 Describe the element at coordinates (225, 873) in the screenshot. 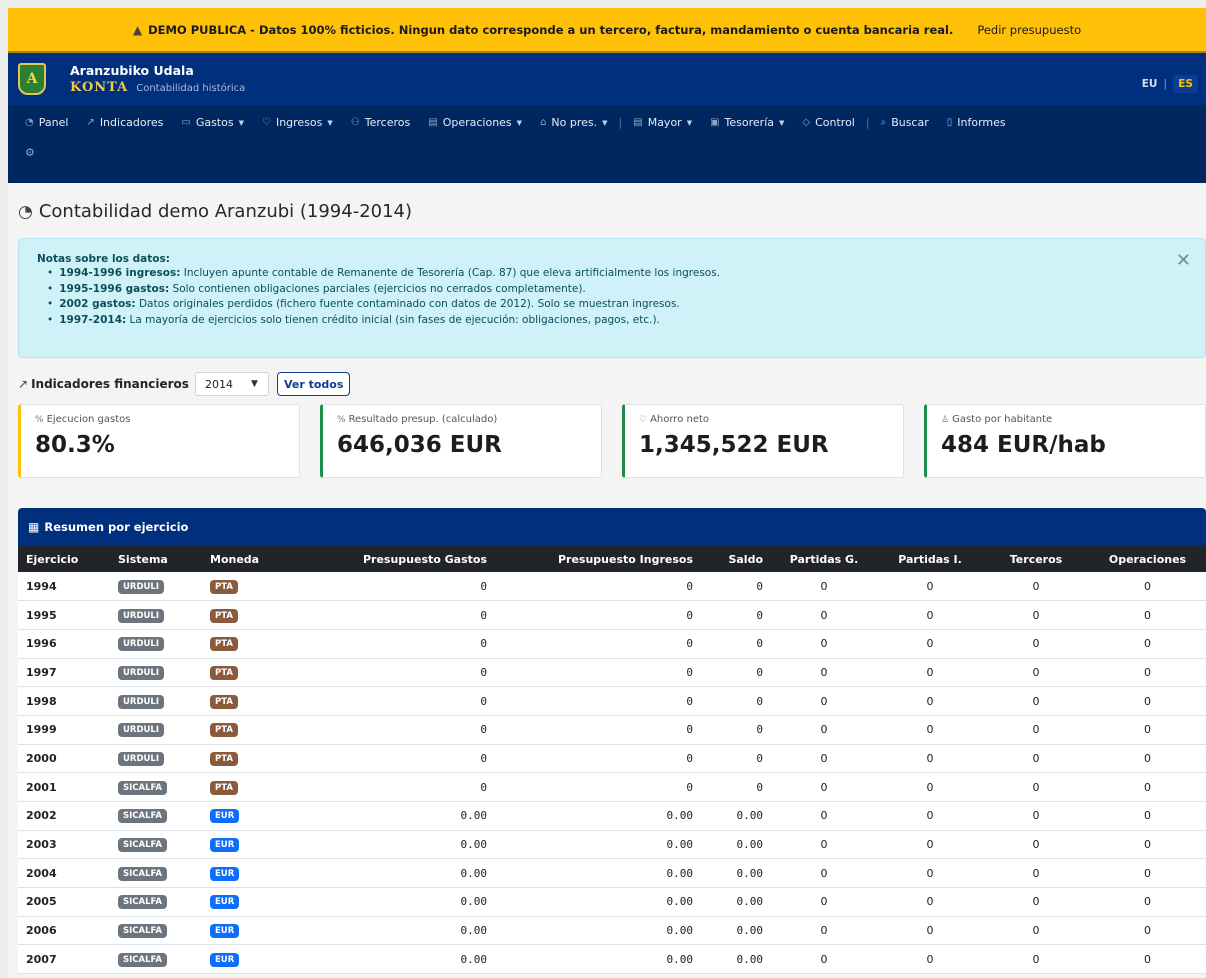

I see `currency-badge: EUR` at that location.